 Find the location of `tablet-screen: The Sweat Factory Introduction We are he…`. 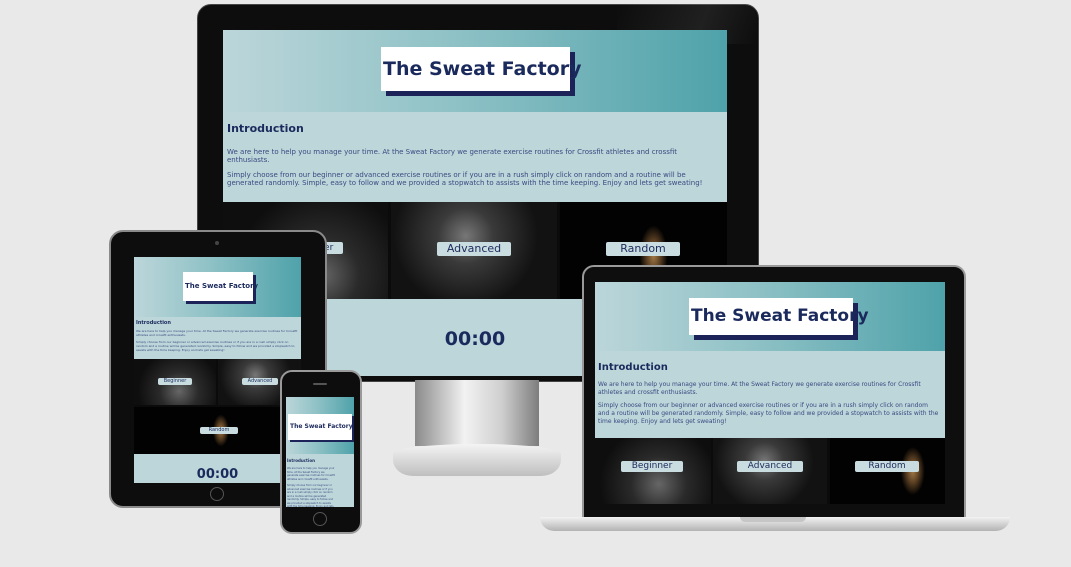

tablet-screen: The Sweat Factory Introduction We are he… is located at coordinates (217, 370).